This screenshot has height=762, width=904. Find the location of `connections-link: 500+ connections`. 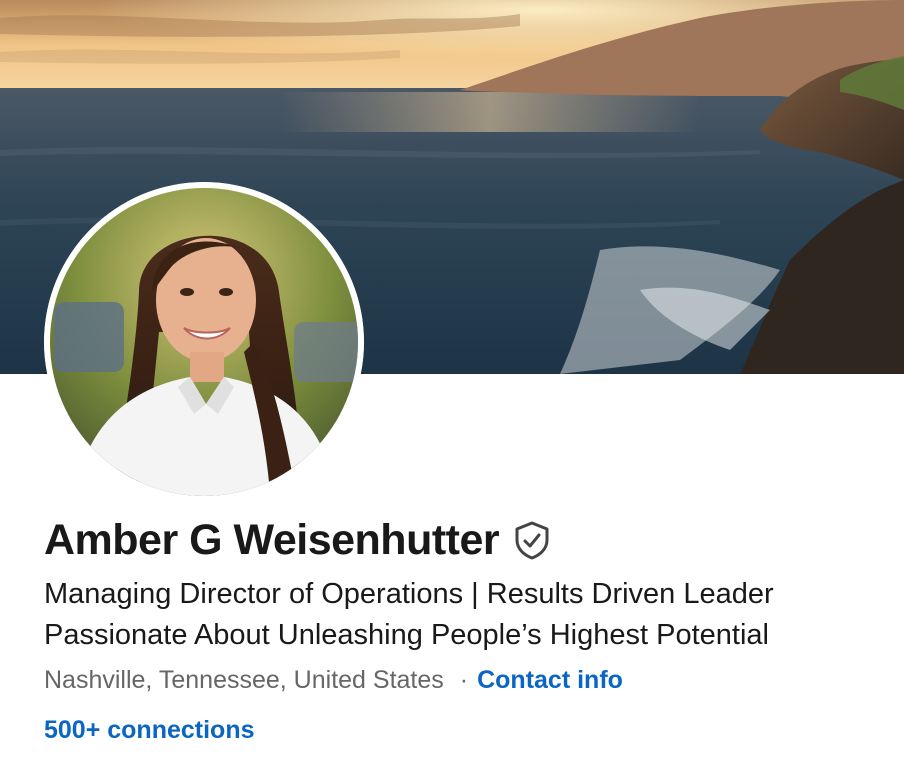

connections-link: 500+ connections is located at coordinates (149, 730).